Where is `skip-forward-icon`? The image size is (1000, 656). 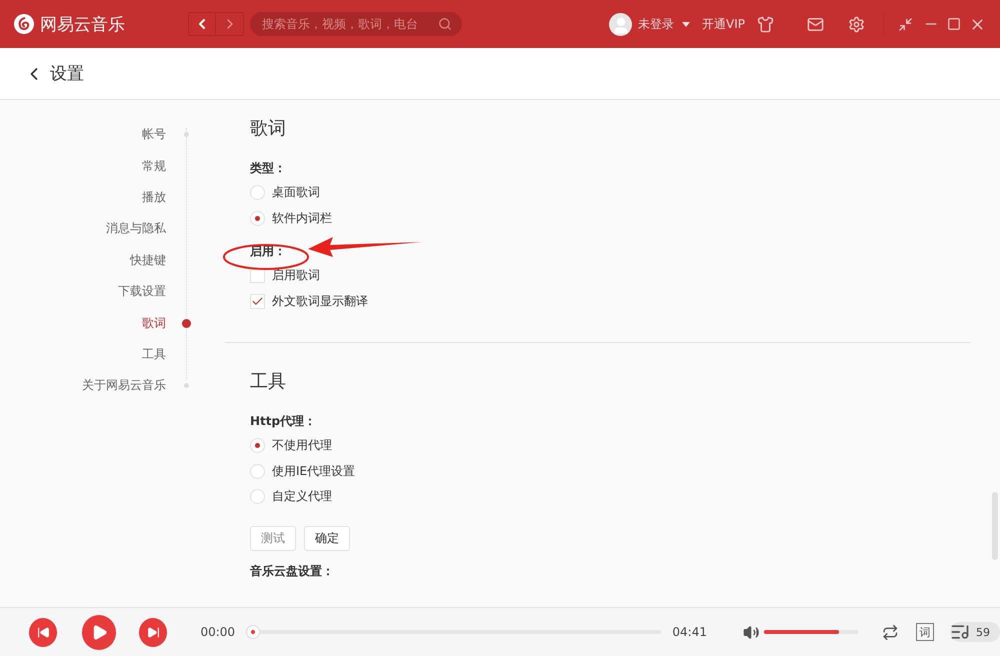 skip-forward-icon is located at coordinates (153, 632).